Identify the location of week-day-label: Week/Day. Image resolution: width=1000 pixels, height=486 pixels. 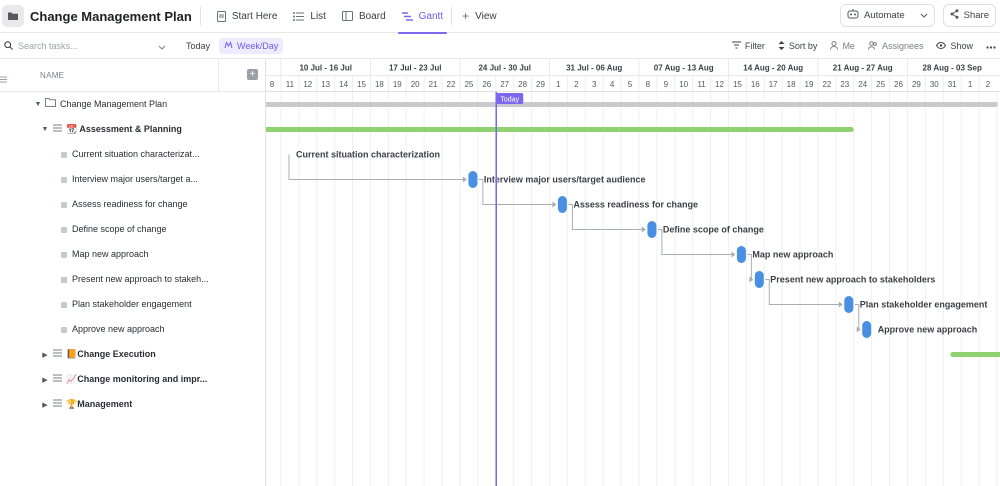
(258, 45).